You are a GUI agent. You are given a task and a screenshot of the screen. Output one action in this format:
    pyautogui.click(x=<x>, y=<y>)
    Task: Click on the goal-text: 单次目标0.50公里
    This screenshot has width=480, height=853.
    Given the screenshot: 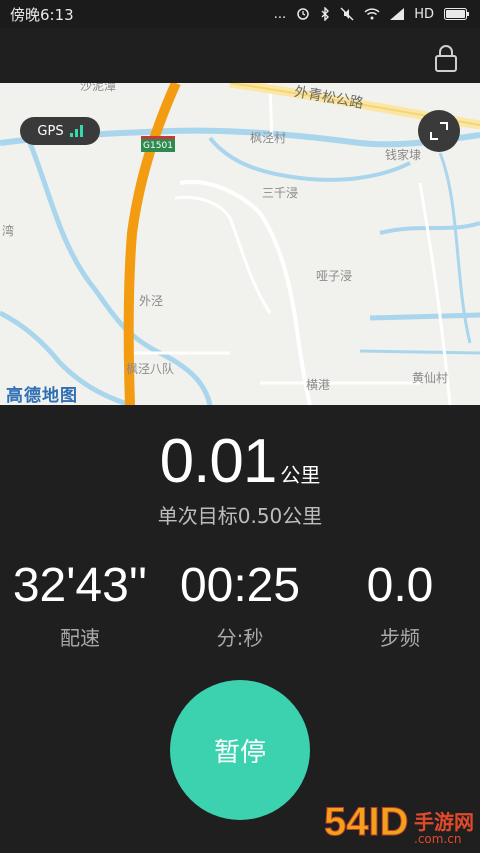 What is the action you would take?
    pyautogui.click(x=240, y=516)
    